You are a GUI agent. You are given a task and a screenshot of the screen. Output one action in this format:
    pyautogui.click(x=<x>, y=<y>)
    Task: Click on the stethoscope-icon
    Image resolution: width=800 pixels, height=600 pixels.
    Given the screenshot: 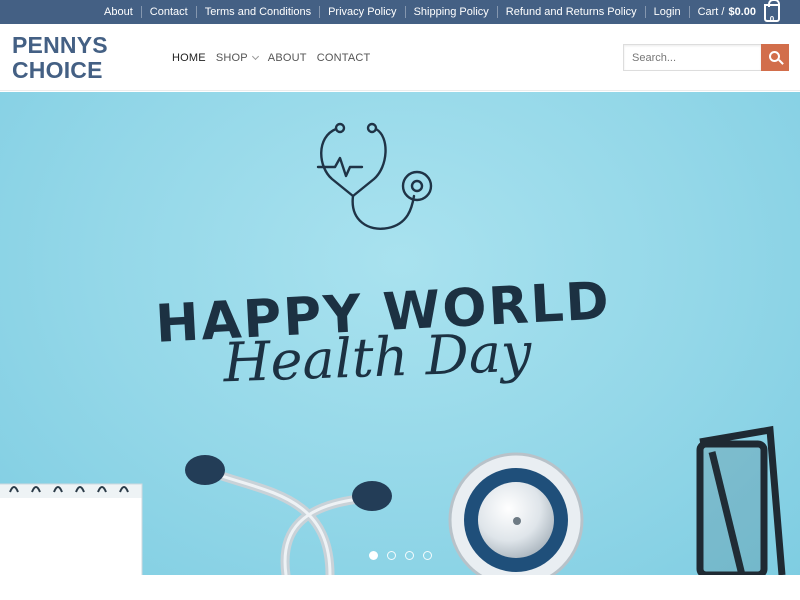 What is the action you would take?
    pyautogui.click(x=374, y=176)
    